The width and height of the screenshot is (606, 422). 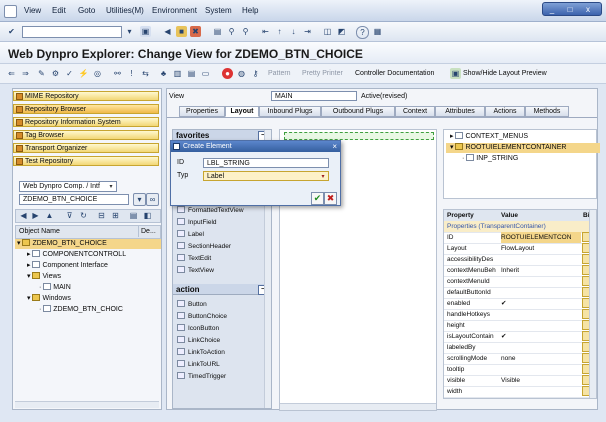 What do you see at coordinates (322, 73) in the screenshot?
I see `pretty-printer-button: Pretty Printer` at bounding box center [322, 73].